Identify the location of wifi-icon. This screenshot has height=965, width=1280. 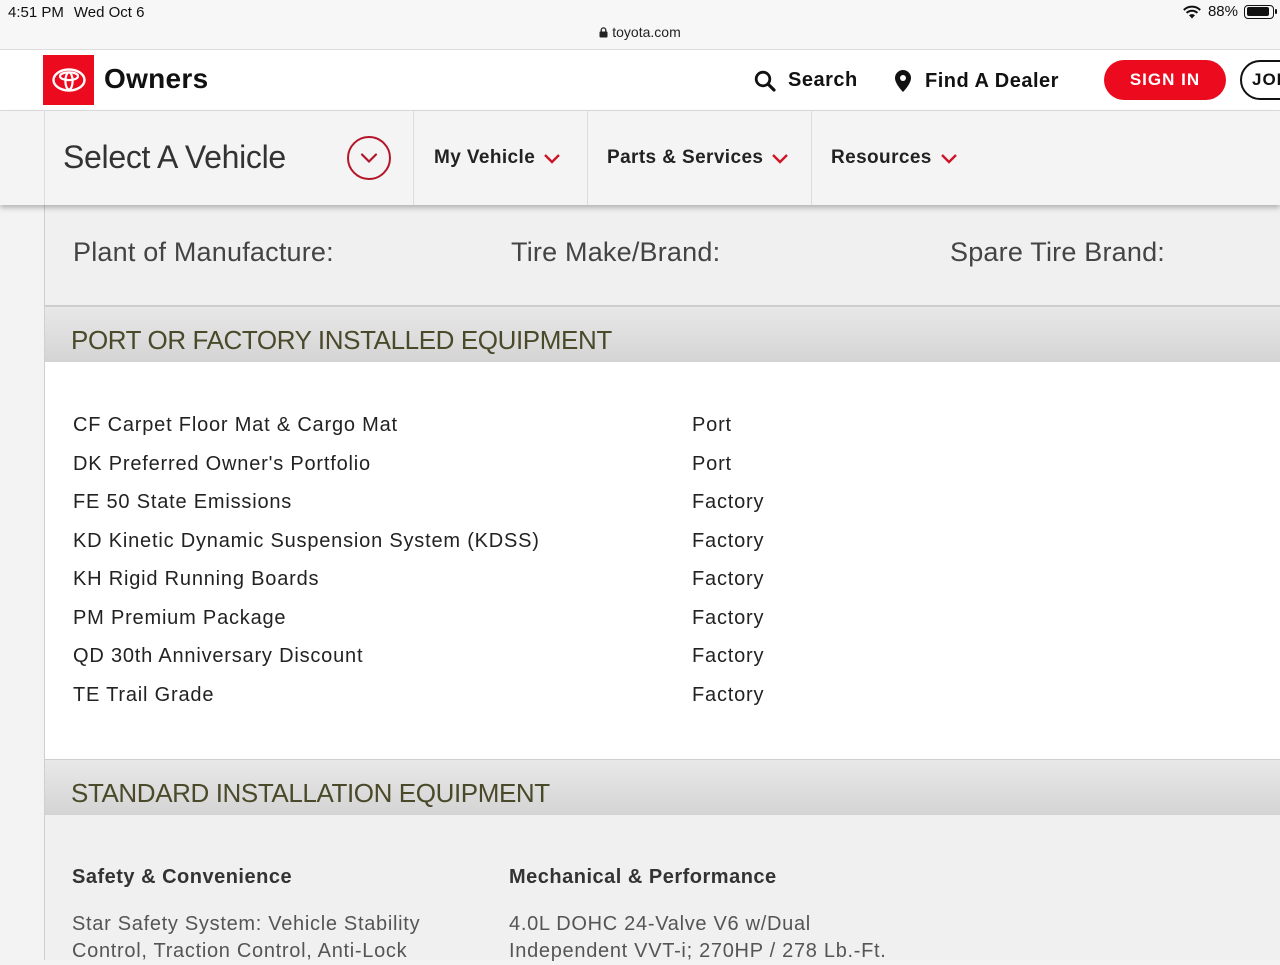
(1192, 11).